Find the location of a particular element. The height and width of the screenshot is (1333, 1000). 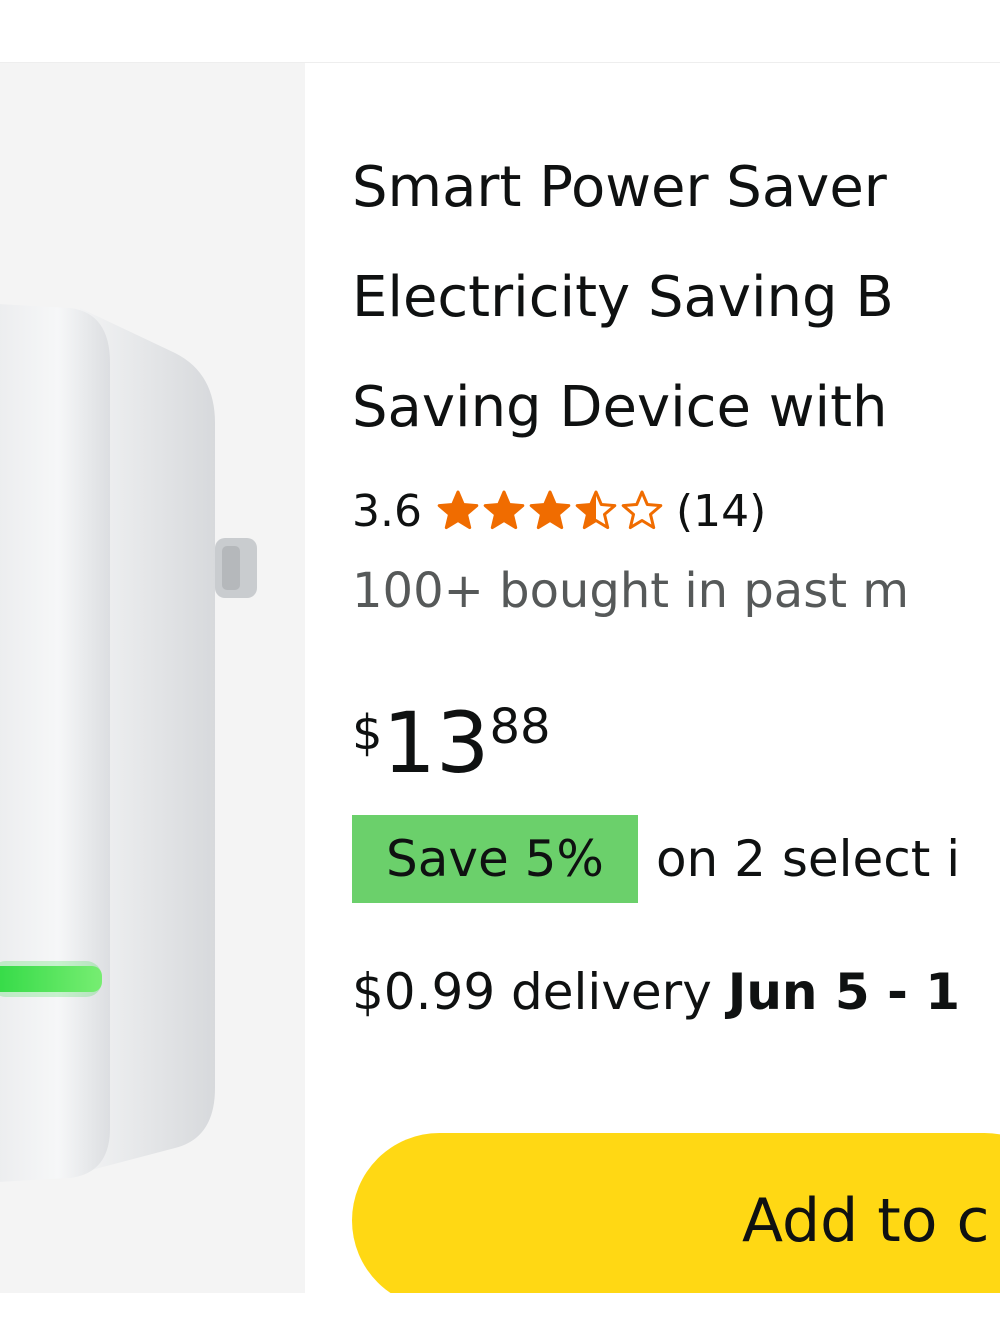

star-half-icon is located at coordinates (596, 510).